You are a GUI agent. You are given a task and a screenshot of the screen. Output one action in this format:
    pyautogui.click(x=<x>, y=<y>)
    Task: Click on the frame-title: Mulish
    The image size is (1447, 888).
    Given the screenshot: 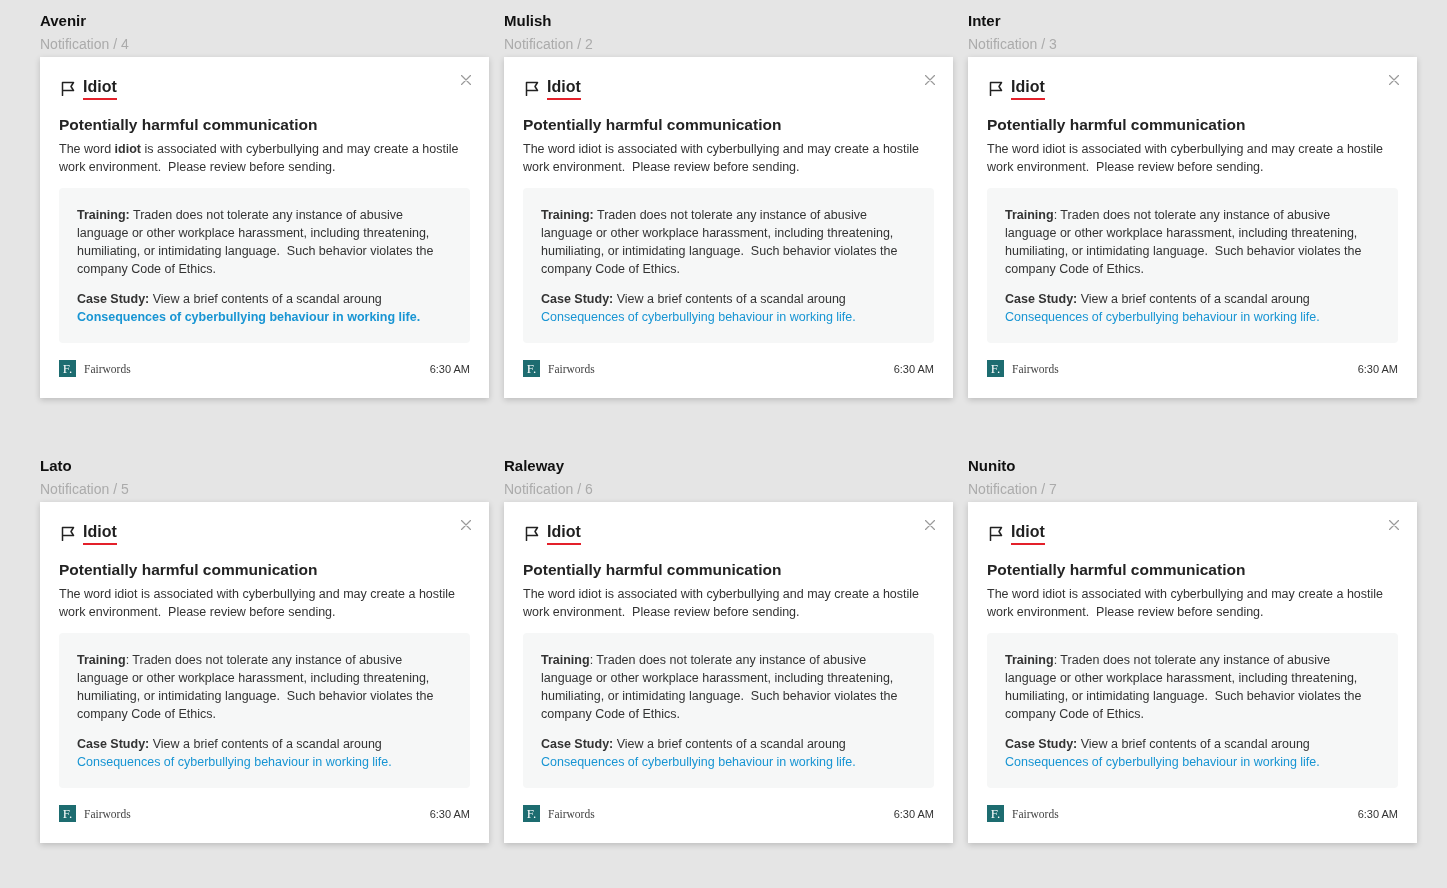 What is the action you would take?
    pyautogui.click(x=528, y=21)
    